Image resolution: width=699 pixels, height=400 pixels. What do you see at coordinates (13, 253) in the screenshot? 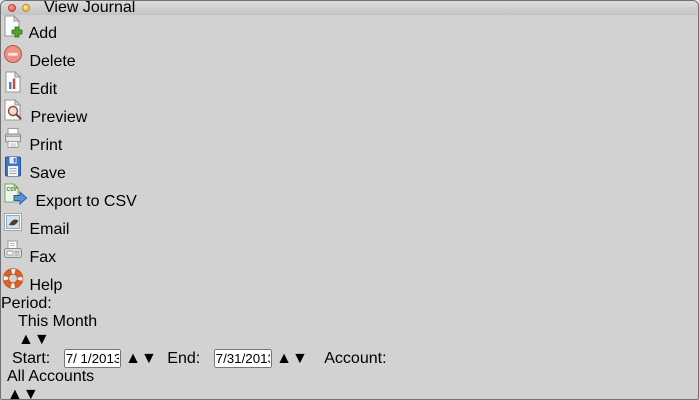
I see `fax-machine-icon` at bounding box center [13, 253].